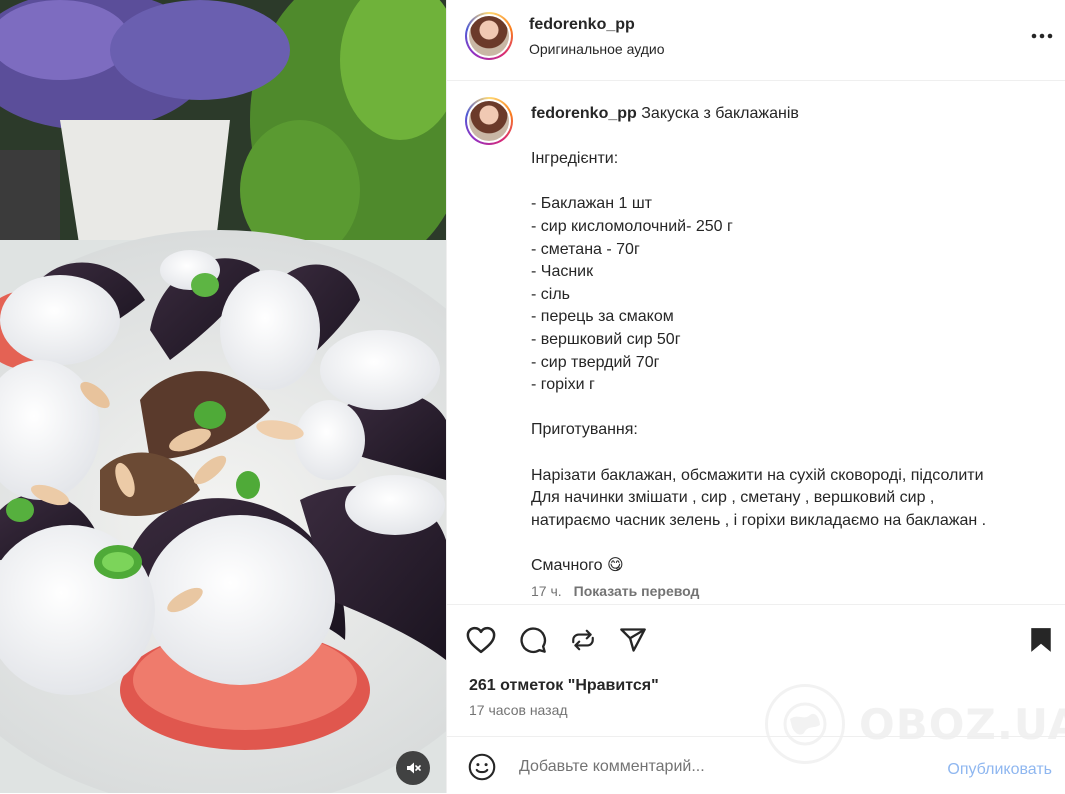 The width and height of the screenshot is (1065, 794). I want to click on avatar-image, so click(489, 36).